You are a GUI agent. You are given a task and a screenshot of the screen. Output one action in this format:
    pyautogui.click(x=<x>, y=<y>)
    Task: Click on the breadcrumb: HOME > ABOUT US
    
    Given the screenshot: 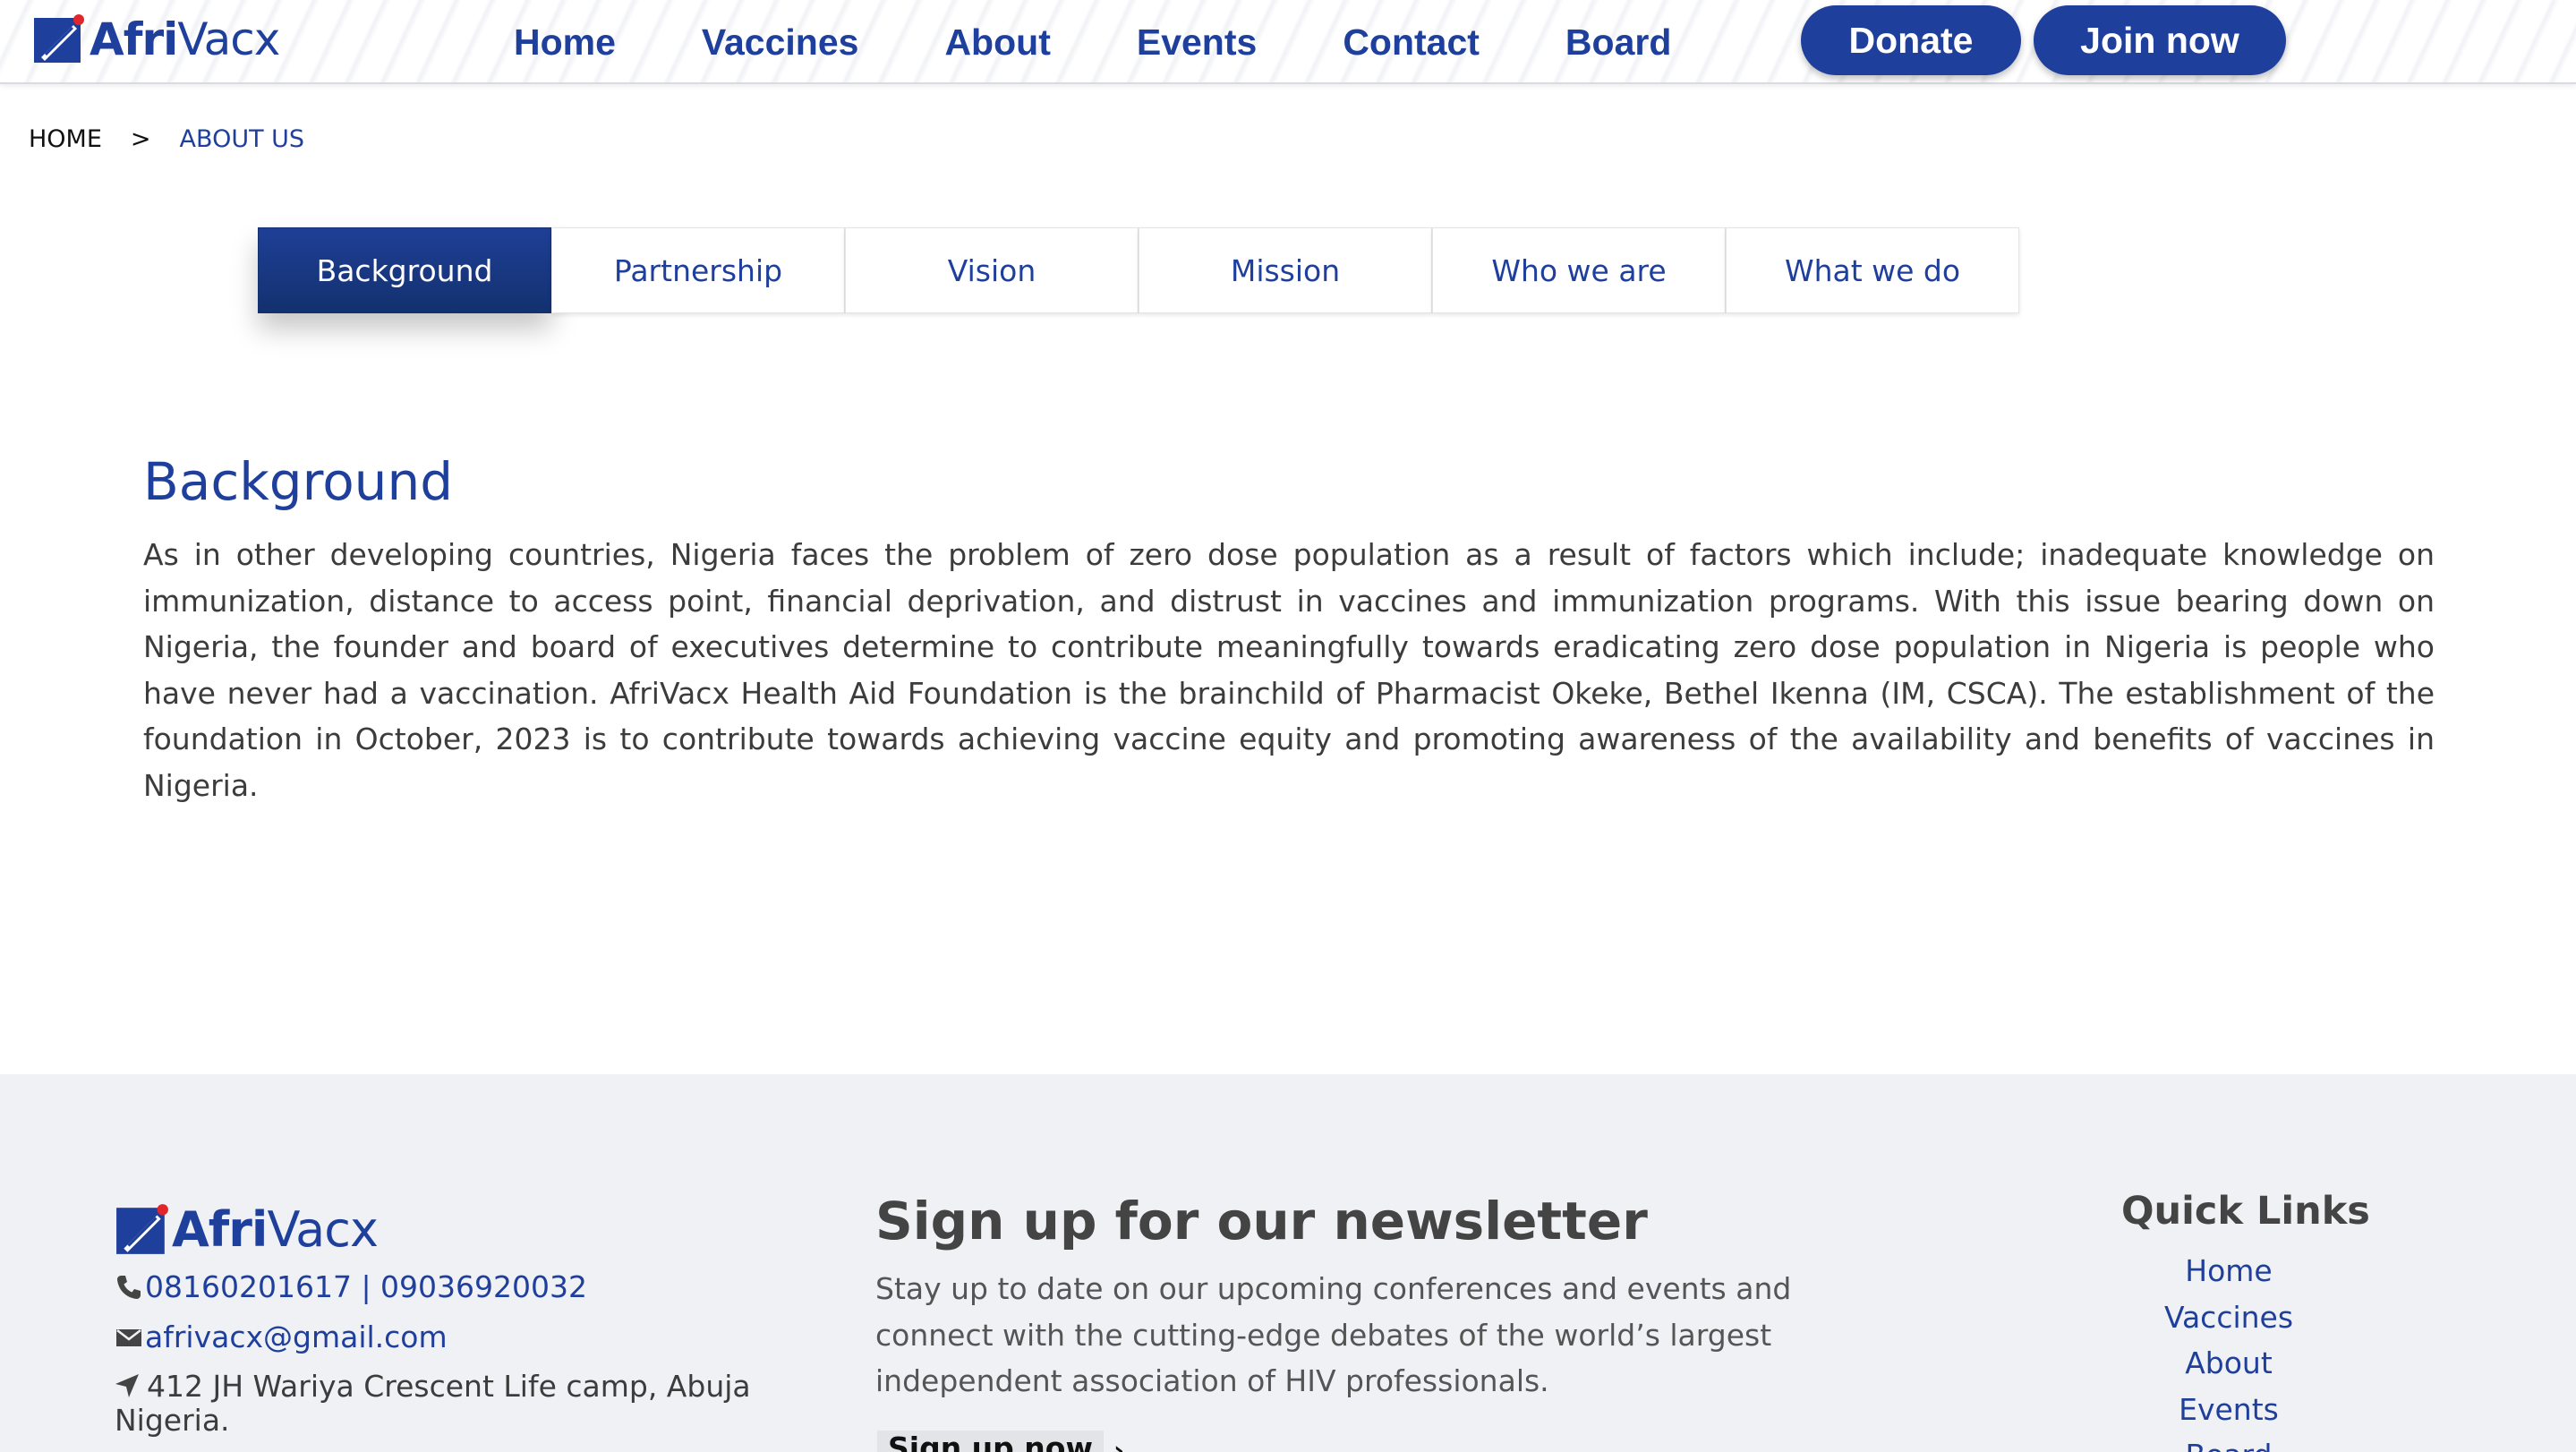 What is the action you would take?
    pyautogui.click(x=166, y=139)
    